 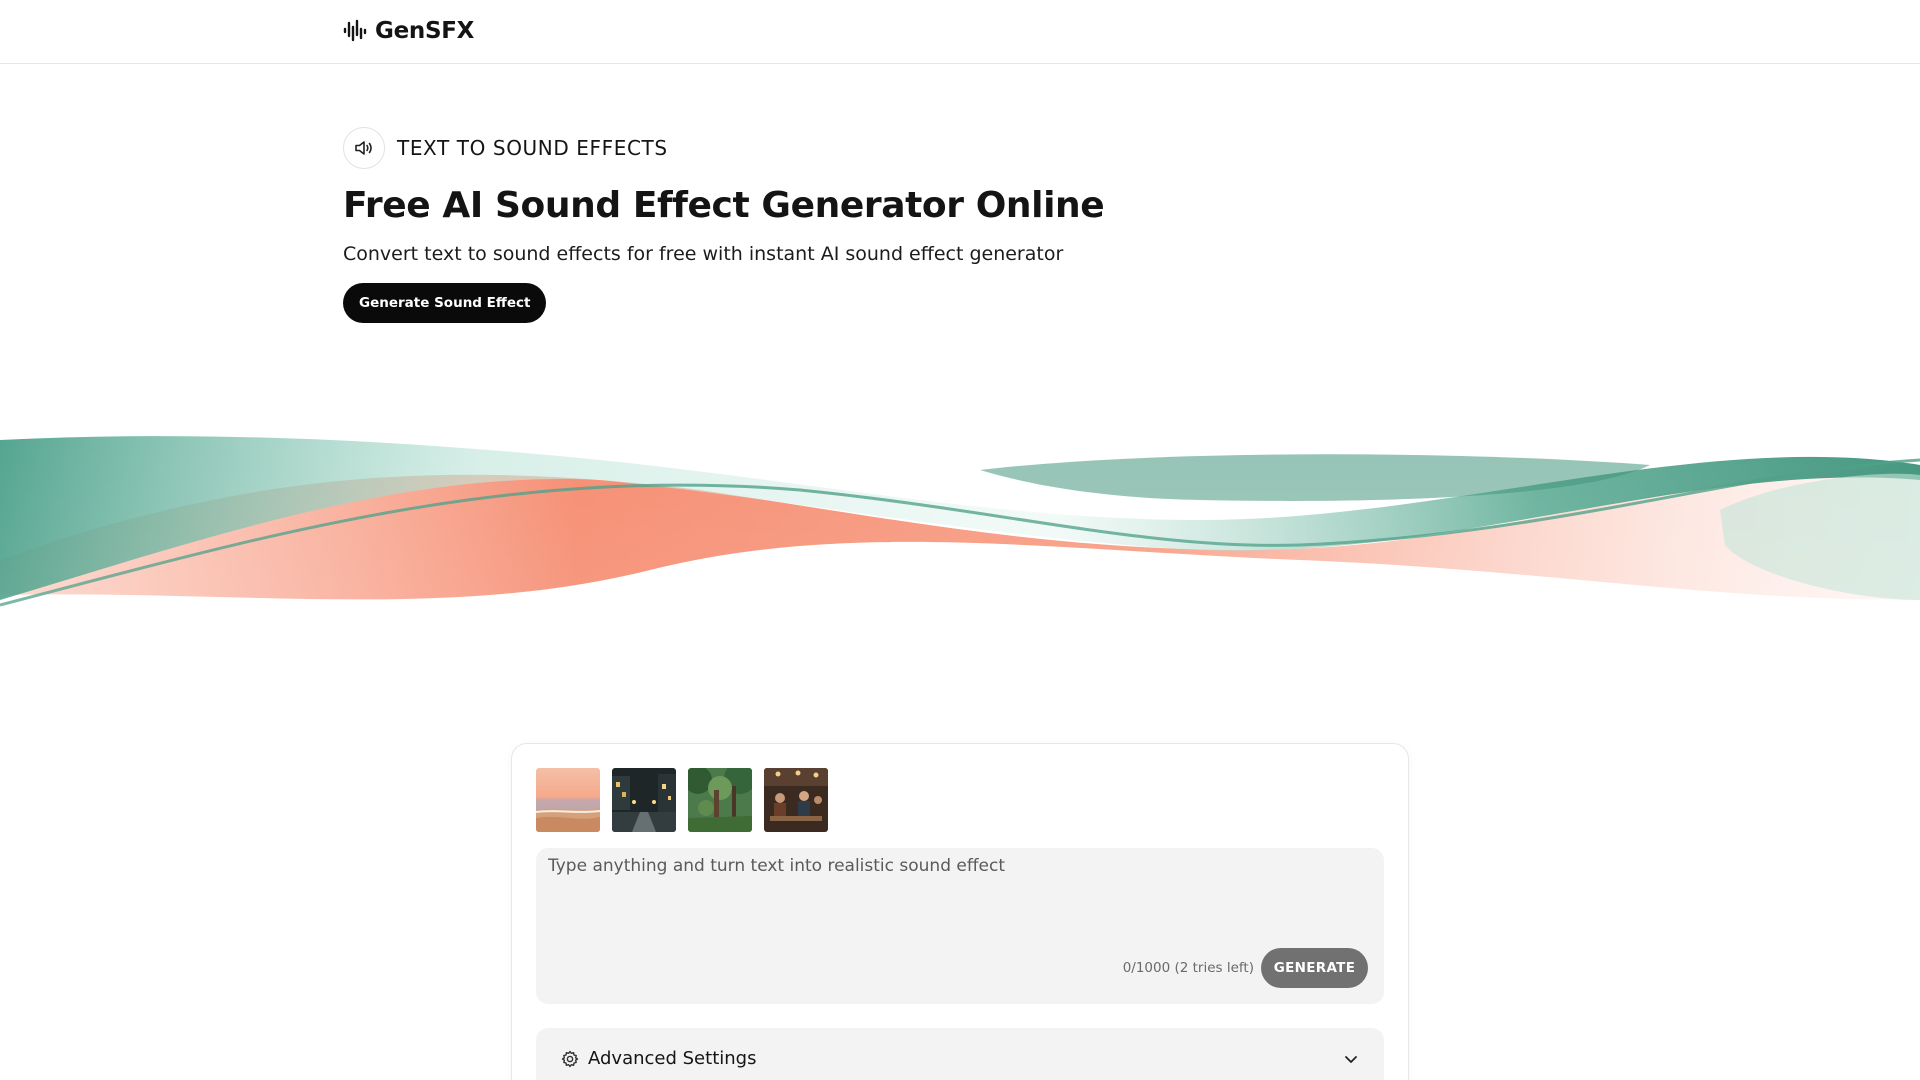 What do you see at coordinates (532, 148) in the screenshot?
I see `hero-eyebrow-text: TEXT TO SOUND EFFECTS` at bounding box center [532, 148].